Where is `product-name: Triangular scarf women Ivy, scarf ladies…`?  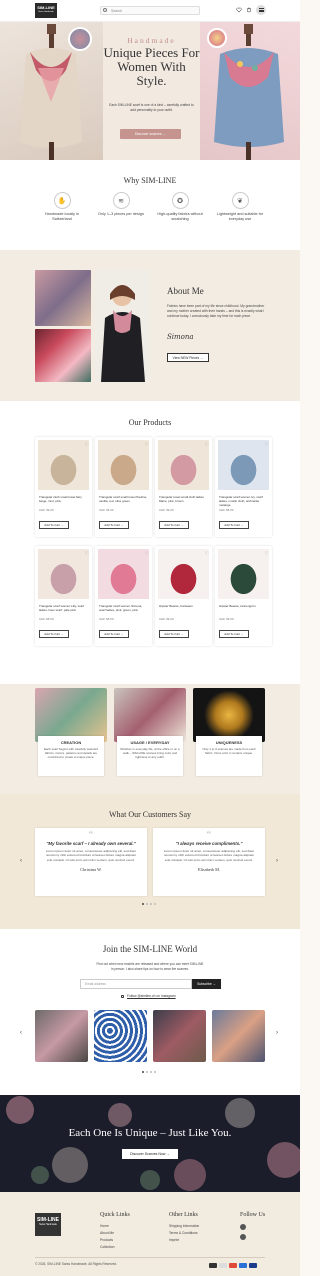 product-name: Triangular scarf women Ivy, scarf ladies… is located at coordinates (244, 501).